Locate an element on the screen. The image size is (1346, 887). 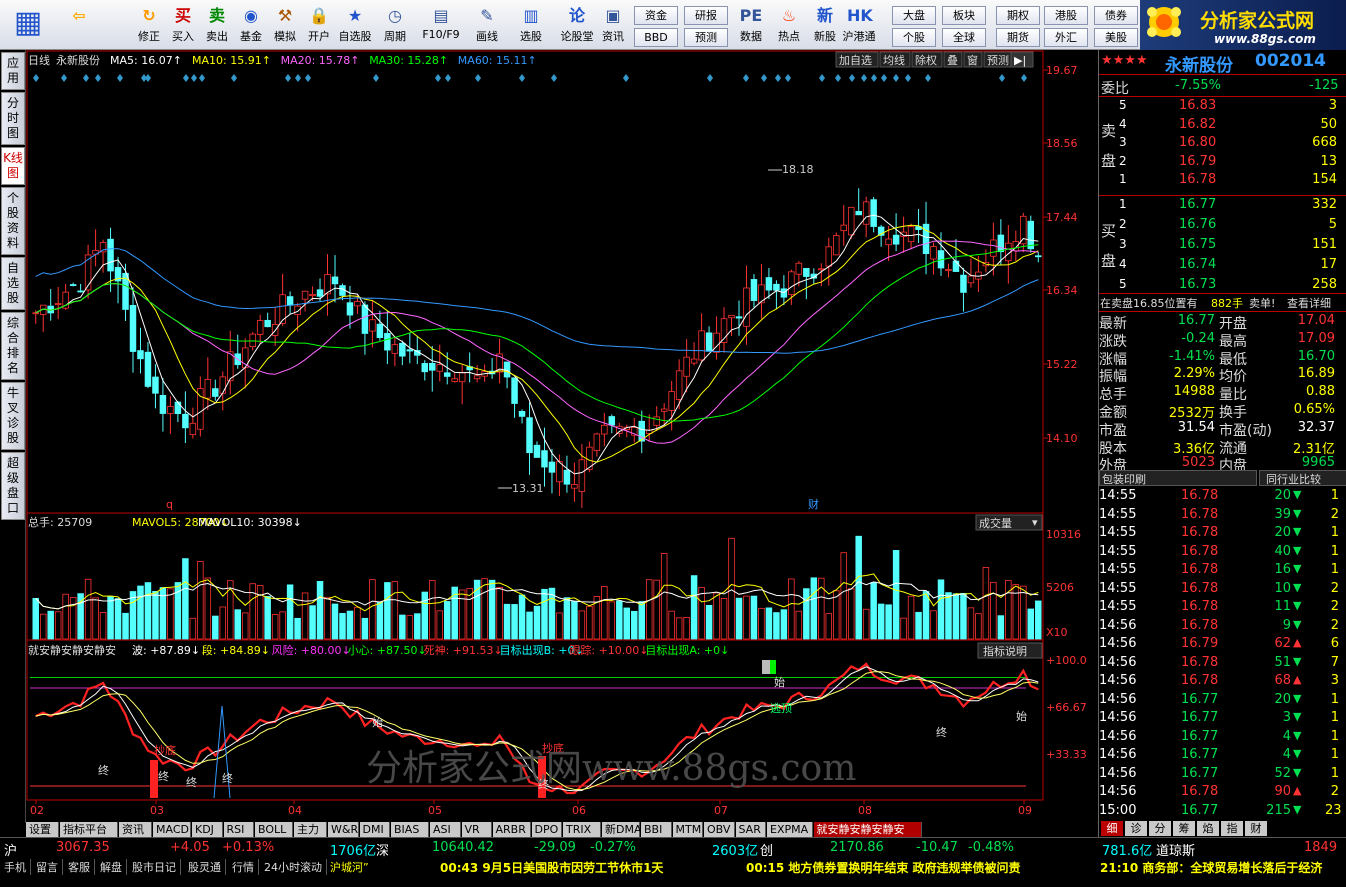
sell-level: 1 is located at coordinates (1123, 179).